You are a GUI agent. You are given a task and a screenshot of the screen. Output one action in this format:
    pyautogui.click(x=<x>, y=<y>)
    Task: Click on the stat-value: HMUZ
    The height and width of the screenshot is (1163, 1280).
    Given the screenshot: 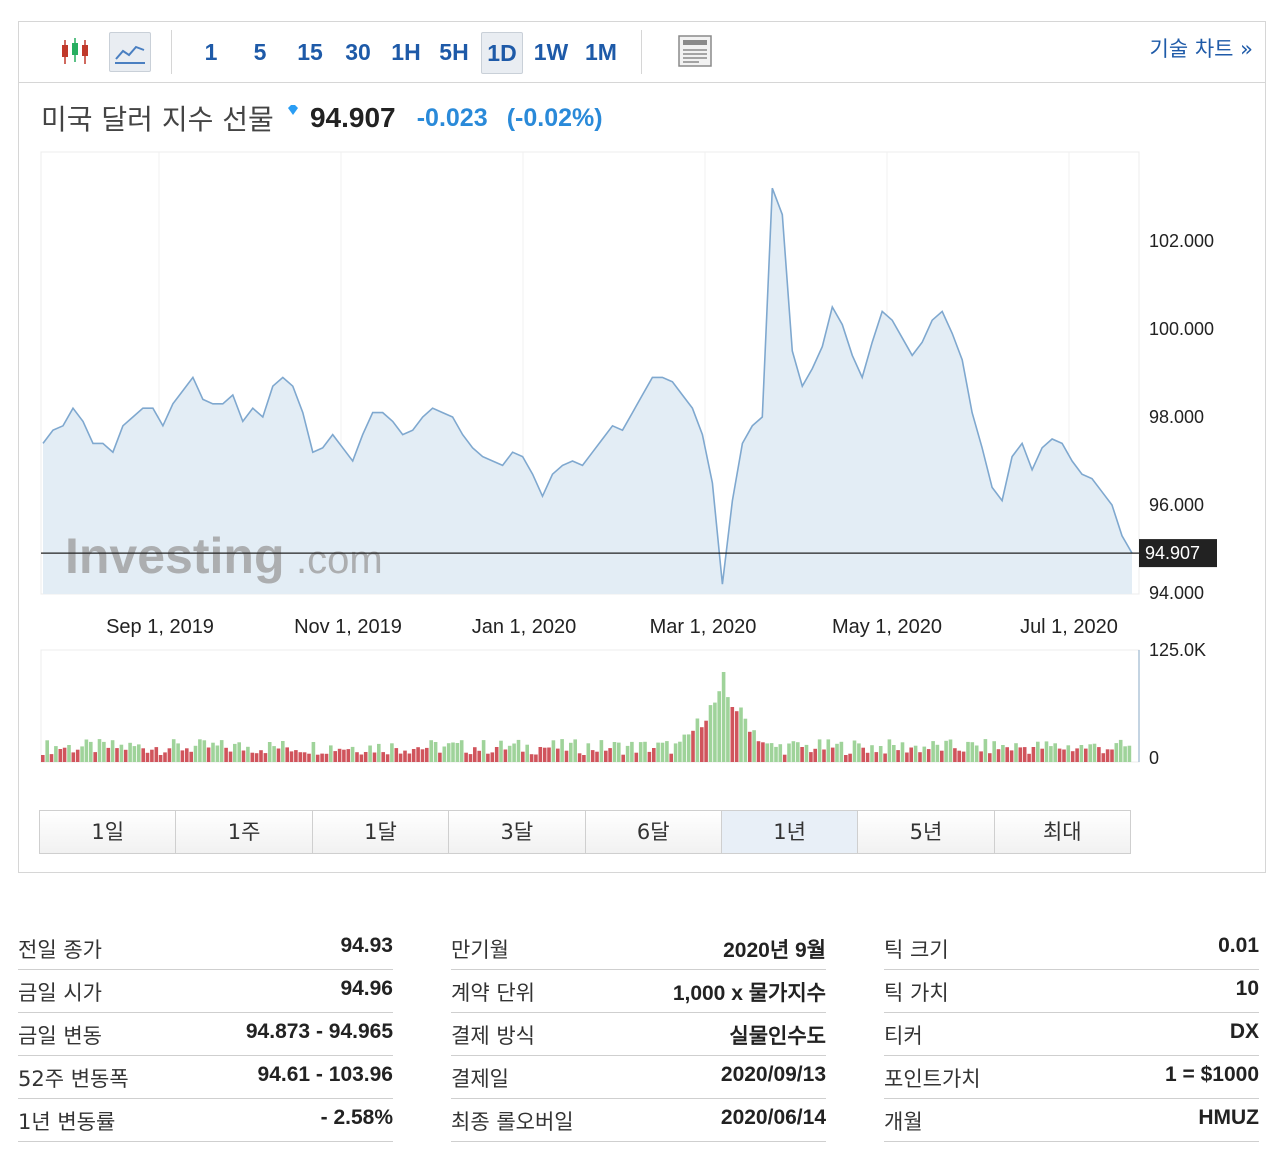 What is the action you would take?
    pyautogui.click(x=1228, y=1117)
    